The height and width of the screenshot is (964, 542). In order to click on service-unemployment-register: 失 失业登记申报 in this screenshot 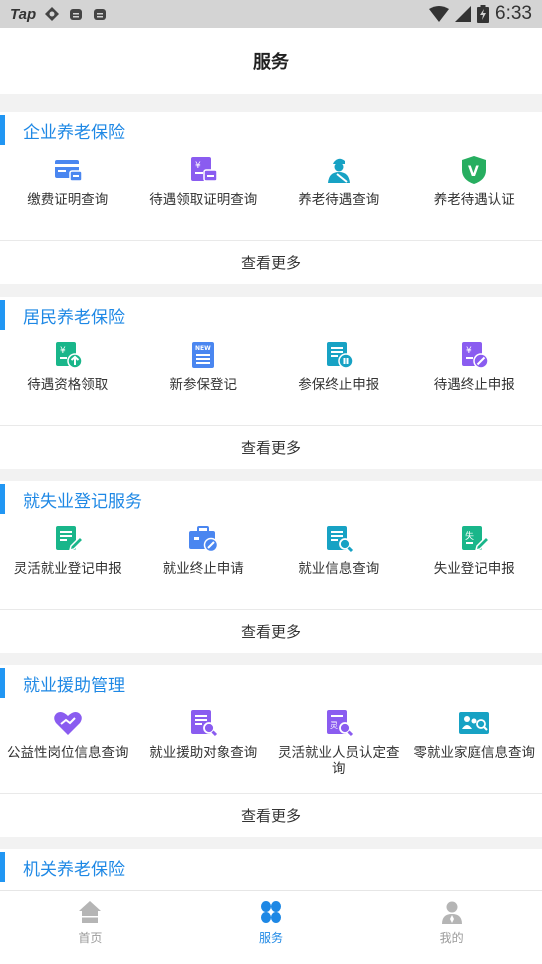, I will do `click(474, 563)`.